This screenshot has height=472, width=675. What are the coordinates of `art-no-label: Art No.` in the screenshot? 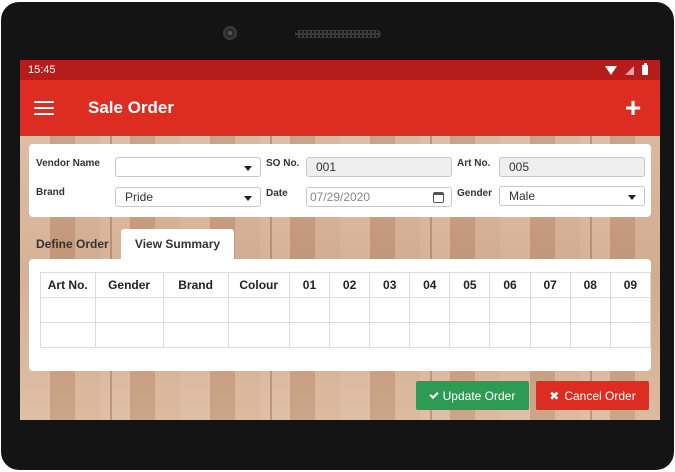 It's located at (474, 163).